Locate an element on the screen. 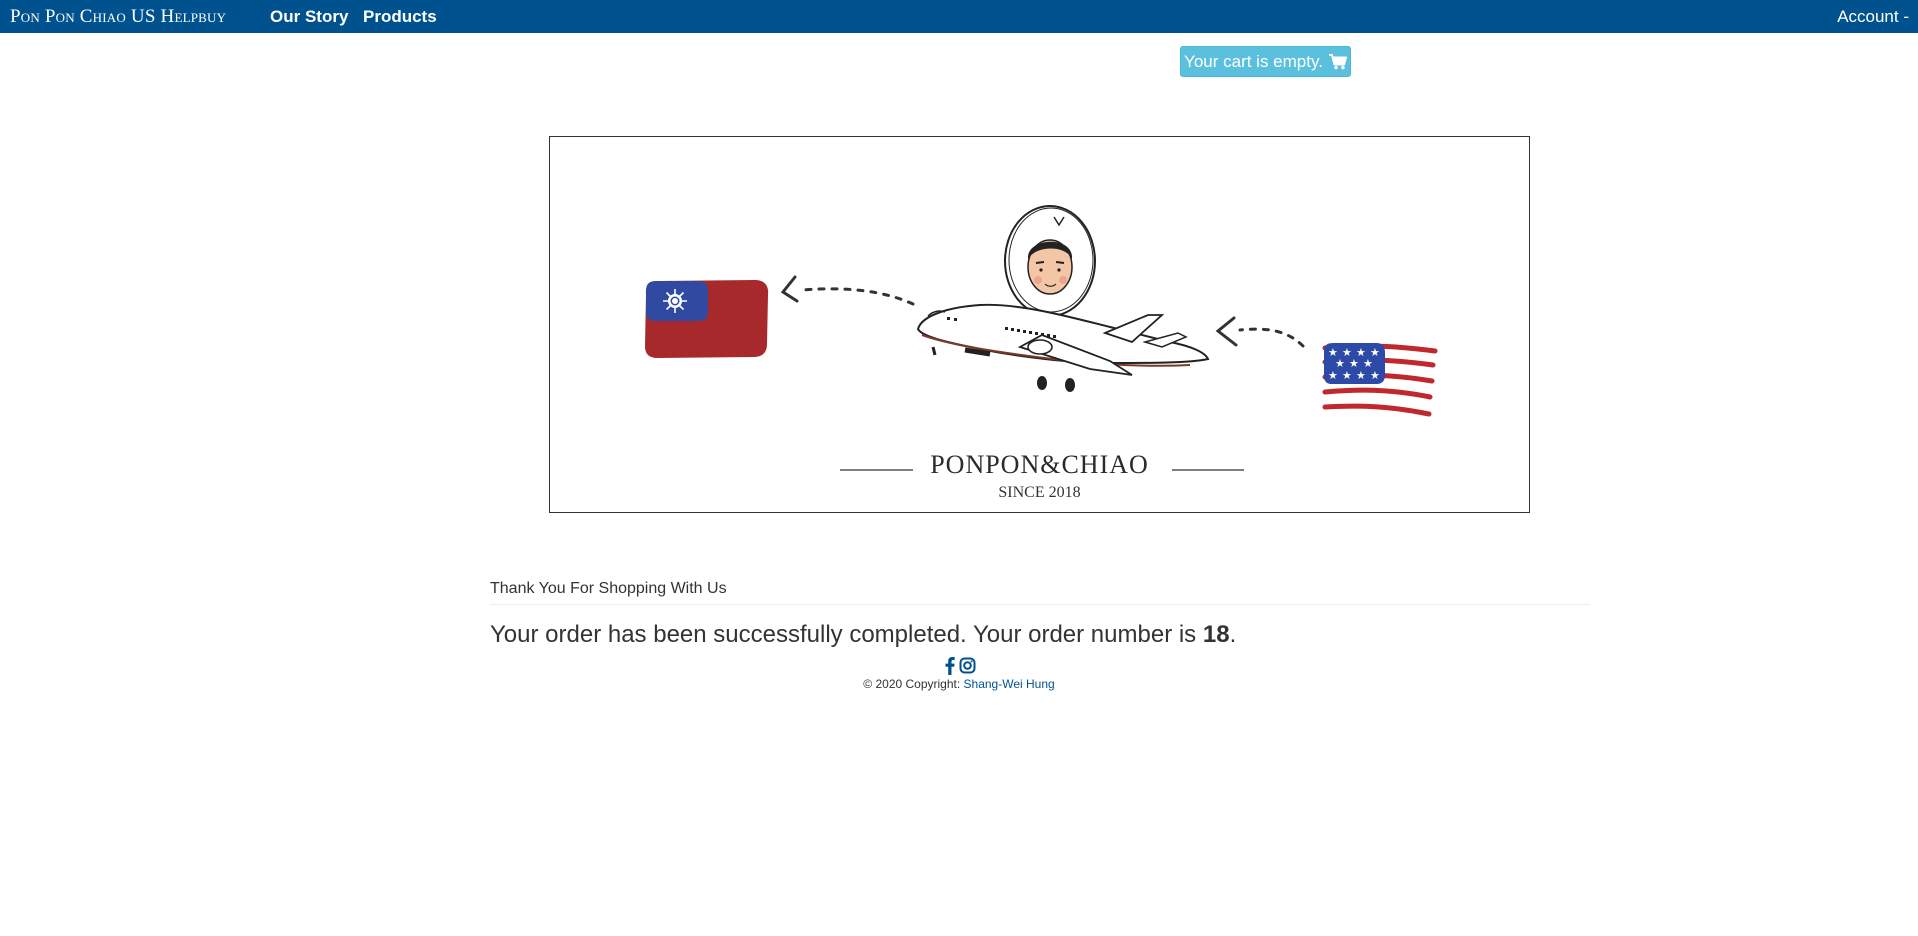  copyright-text: © 2020 Copyright: is located at coordinates (913, 684).